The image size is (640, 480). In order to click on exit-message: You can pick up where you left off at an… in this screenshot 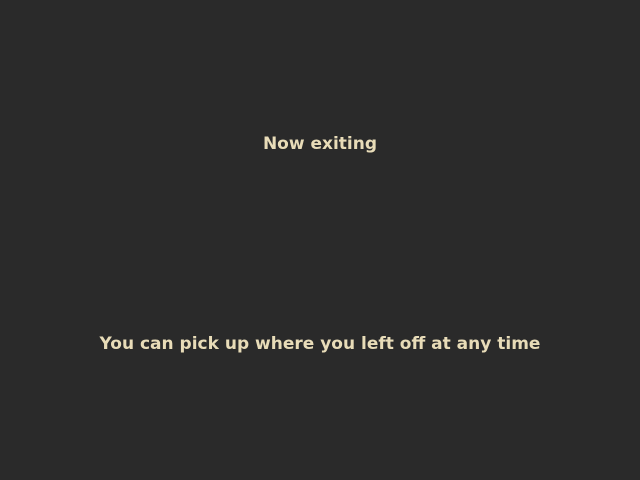, I will do `click(320, 344)`.